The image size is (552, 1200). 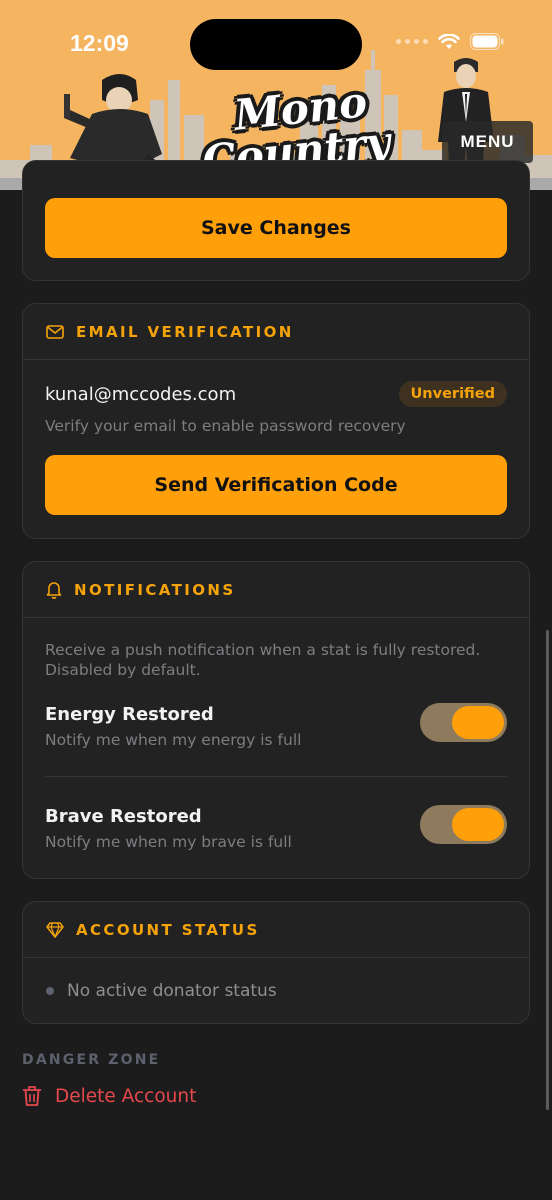 I want to click on brave-restored-toggle, so click(x=463, y=824).